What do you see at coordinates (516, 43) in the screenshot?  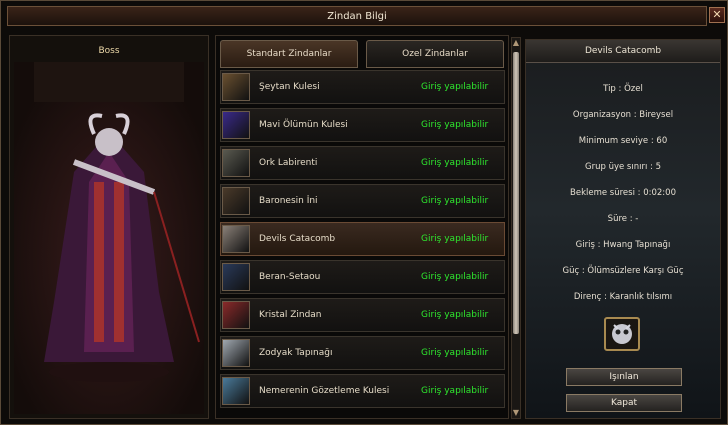 I see `scroll-up-arrow-icon: ▲` at bounding box center [516, 43].